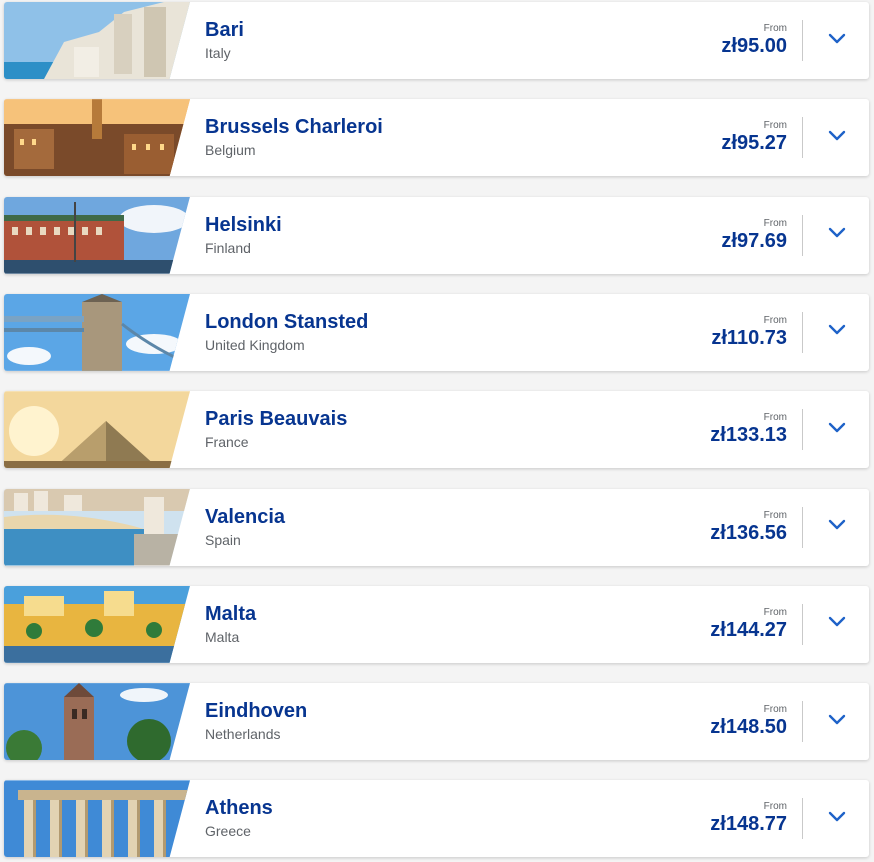 This screenshot has width=874, height=862. I want to click on destination-card-eindhoven: Eindhoven Netherlands From zł148.50, so click(436, 722).